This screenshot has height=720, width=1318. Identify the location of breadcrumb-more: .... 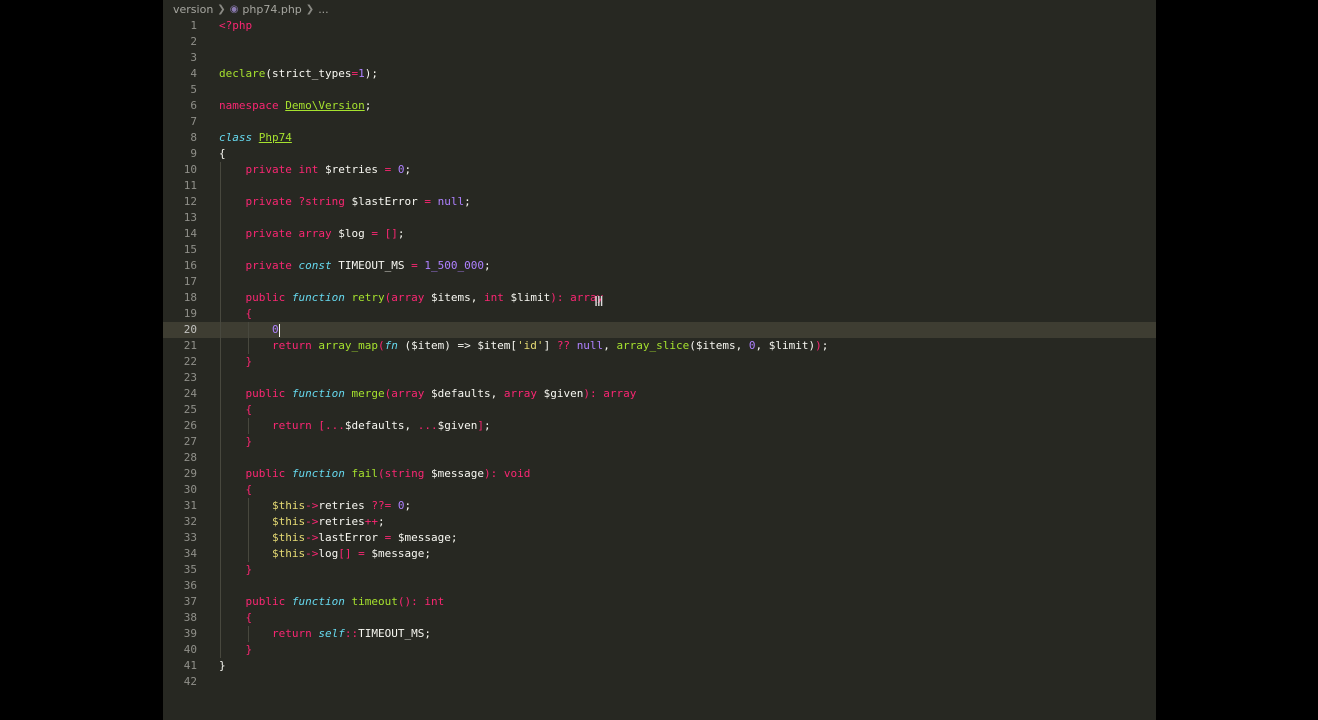
(323, 10).